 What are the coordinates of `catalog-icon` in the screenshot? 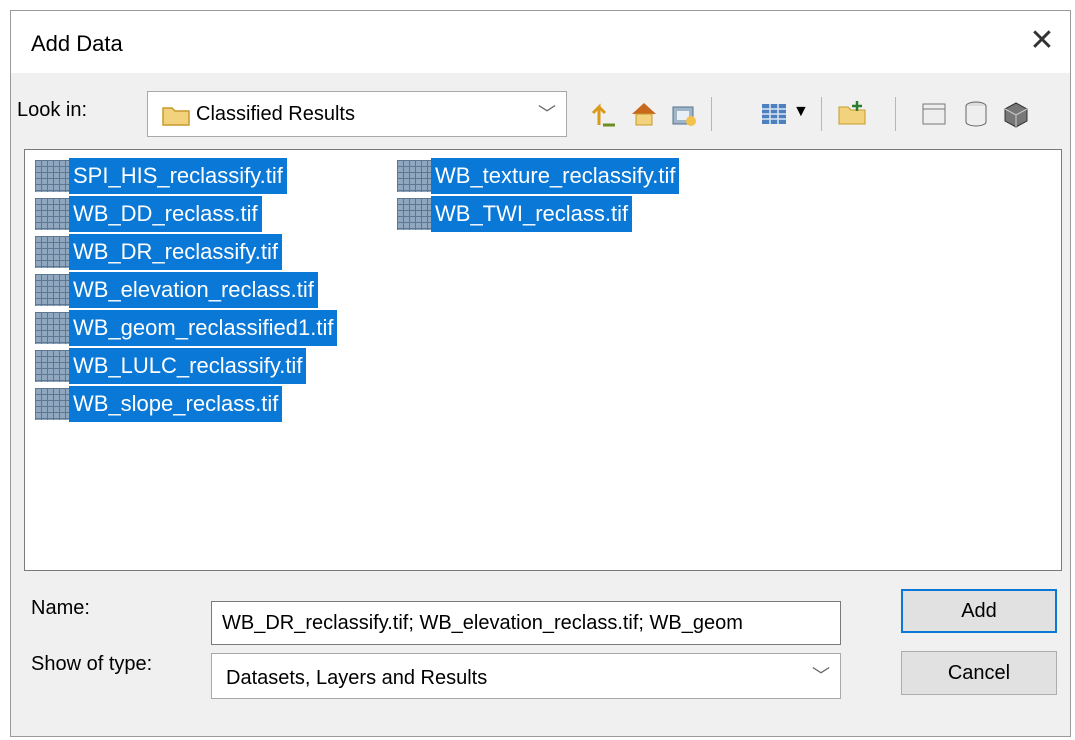 It's located at (934, 114).